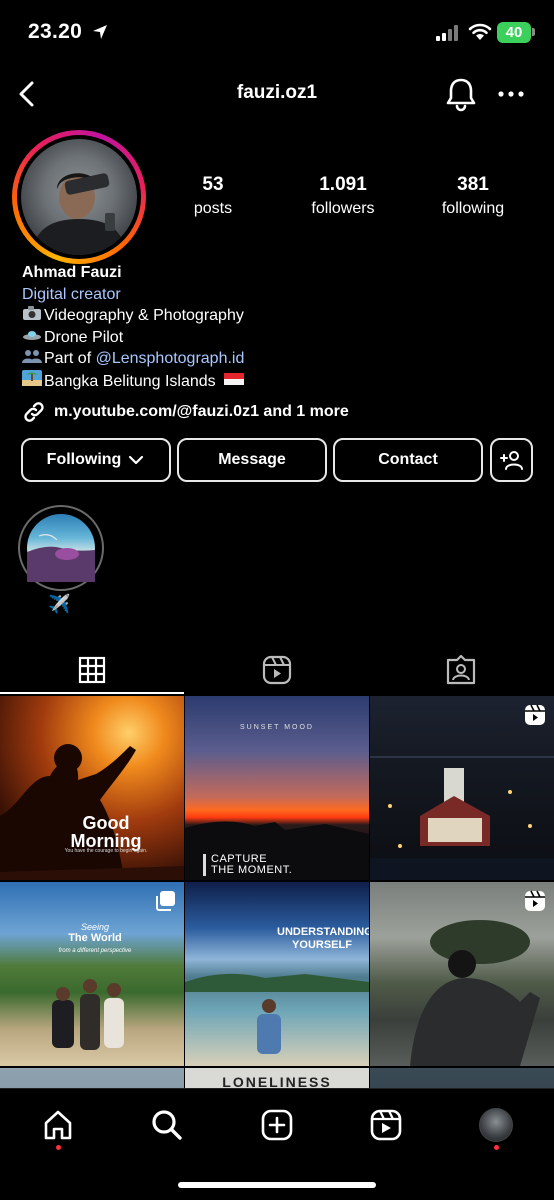 Image resolution: width=554 pixels, height=1200 pixels. Describe the element at coordinates (165, 901) in the screenshot. I see `carousel-badge-icon` at that location.